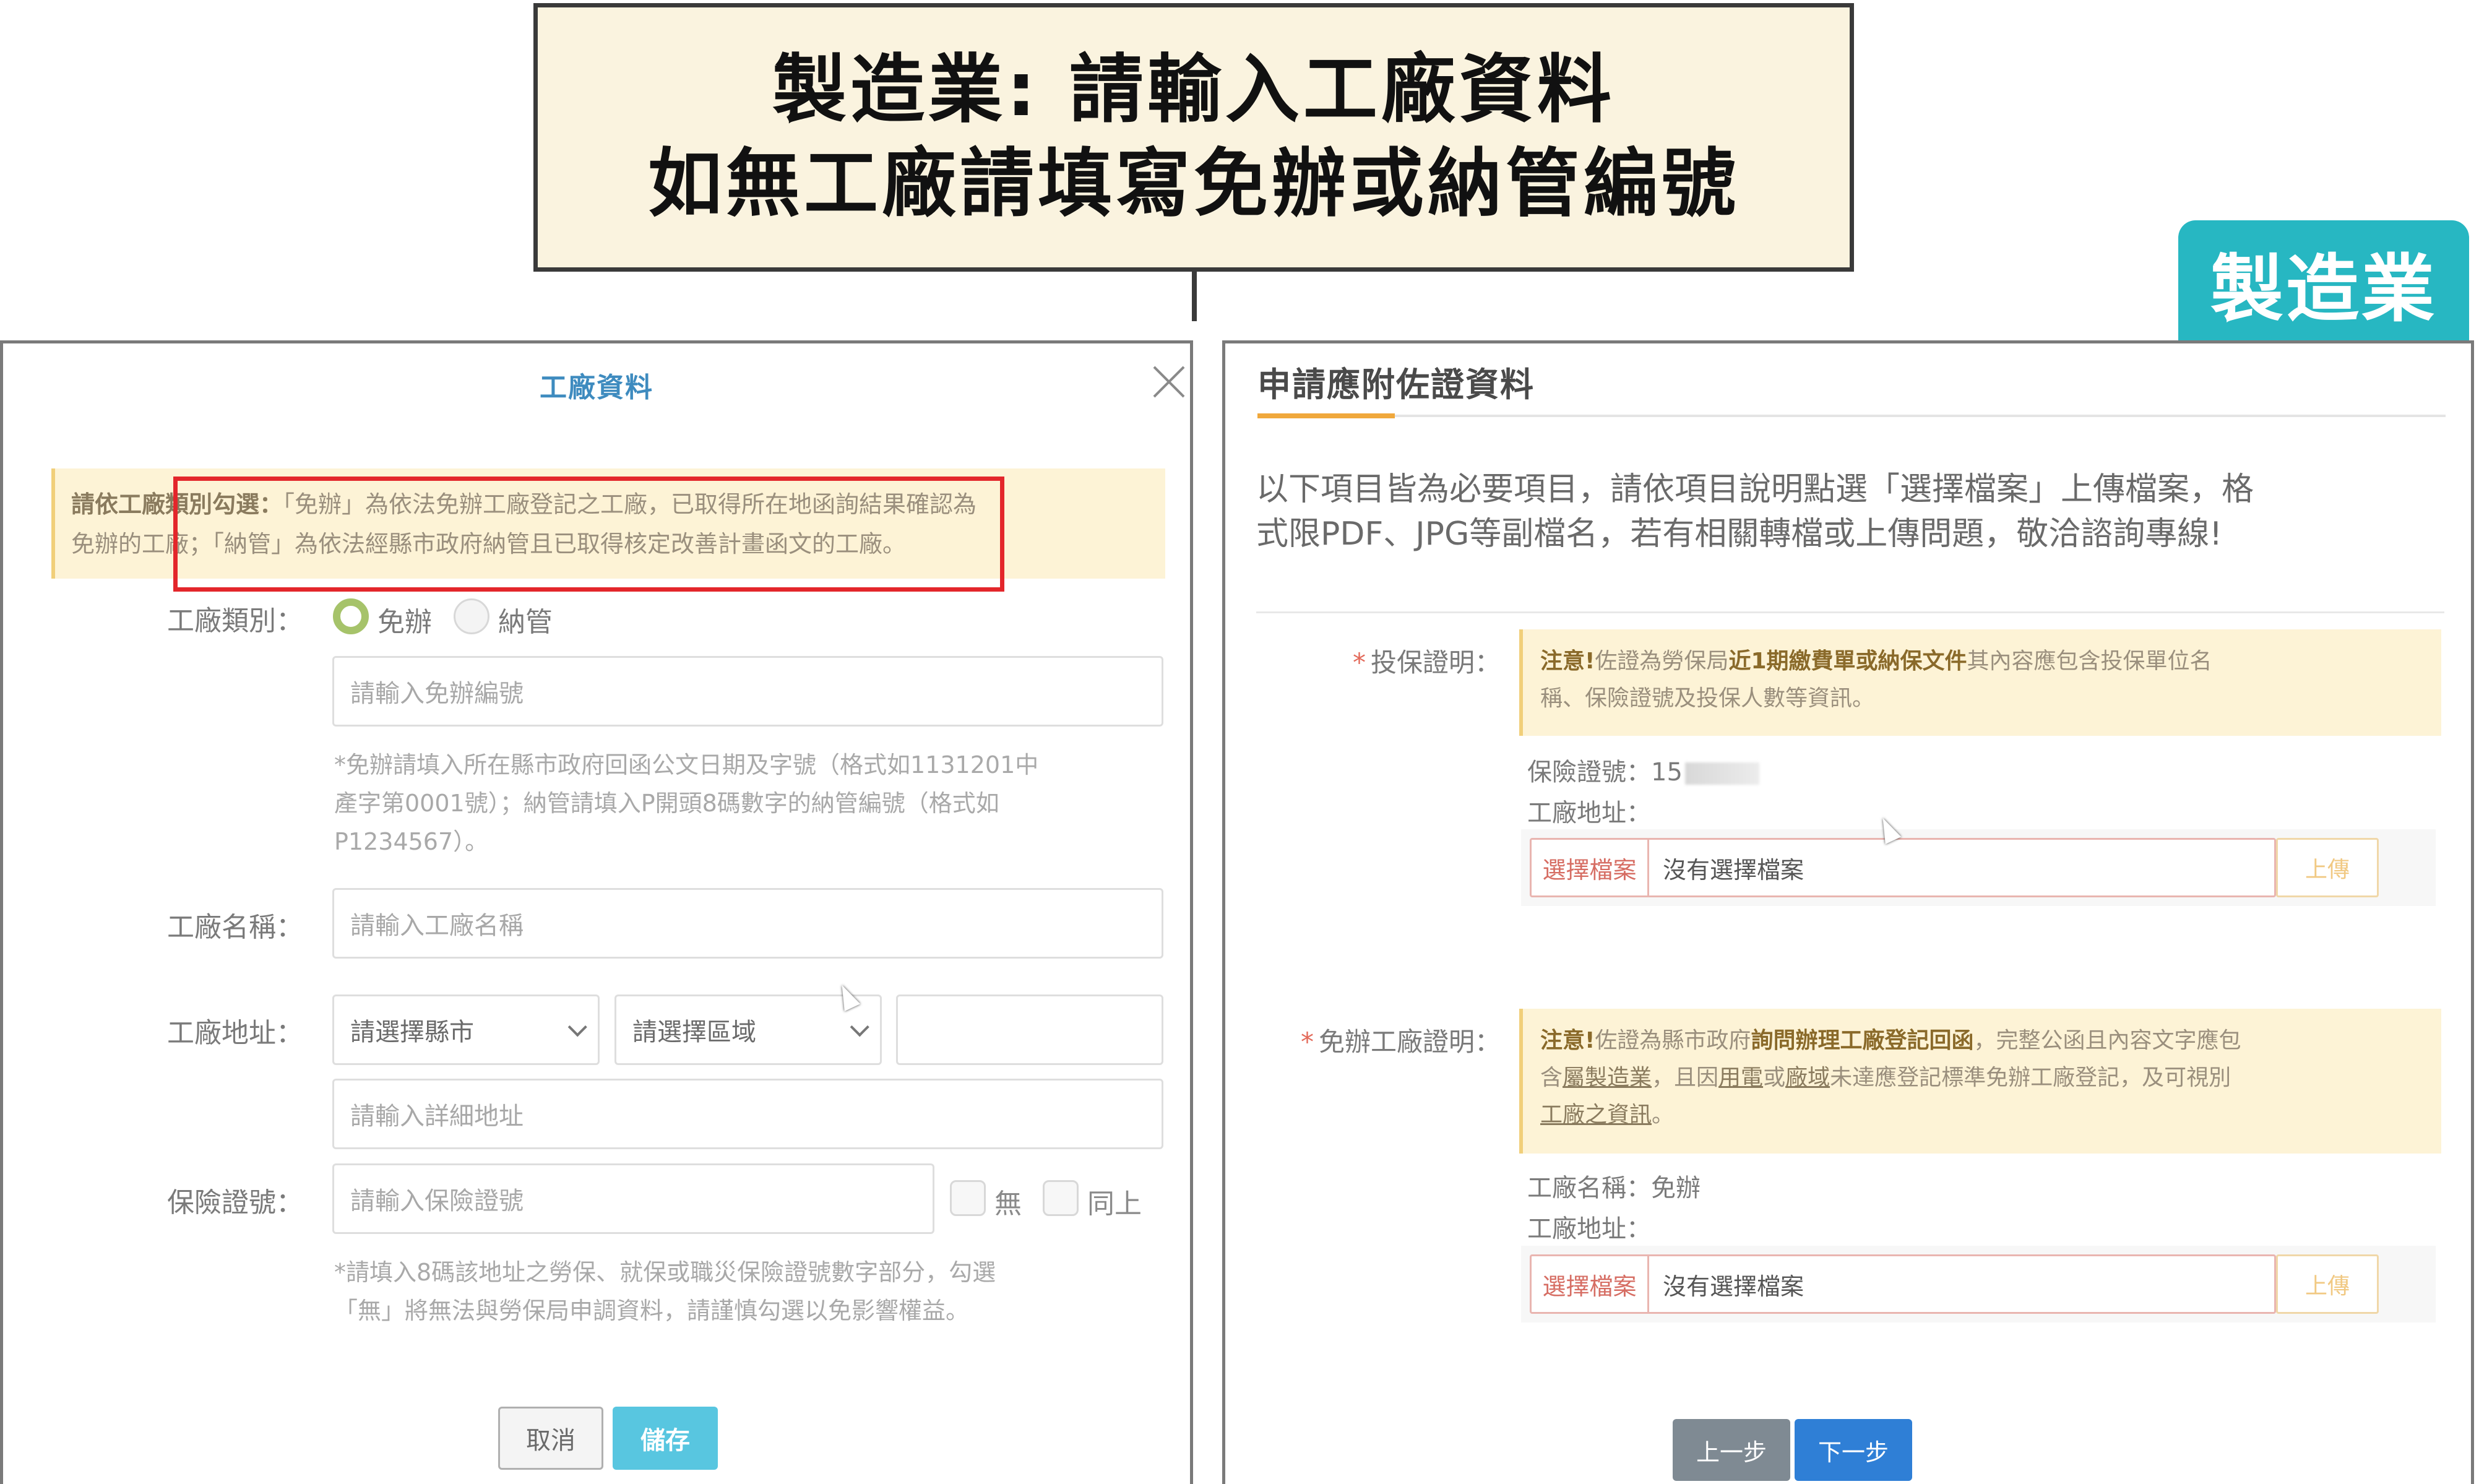  I want to click on industry-tag: 製造業, so click(2323, 282).